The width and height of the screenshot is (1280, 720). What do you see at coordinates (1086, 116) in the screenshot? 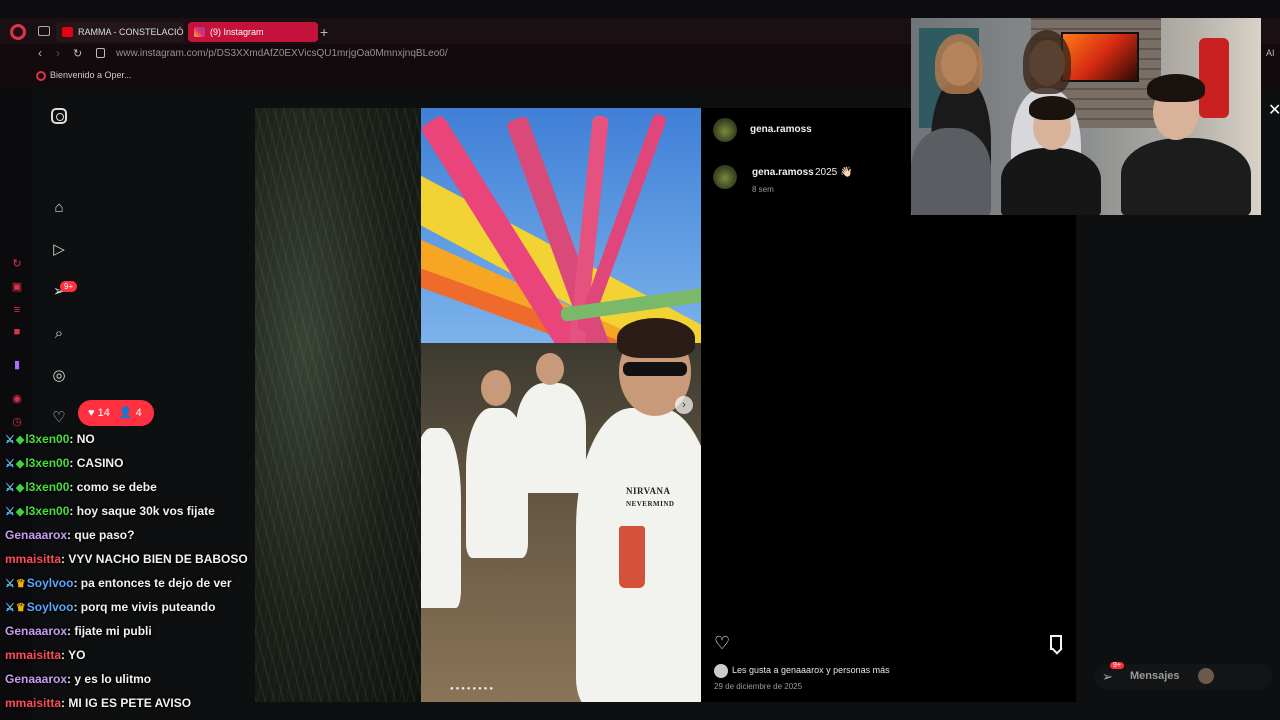
I see `webcam-overlay` at bounding box center [1086, 116].